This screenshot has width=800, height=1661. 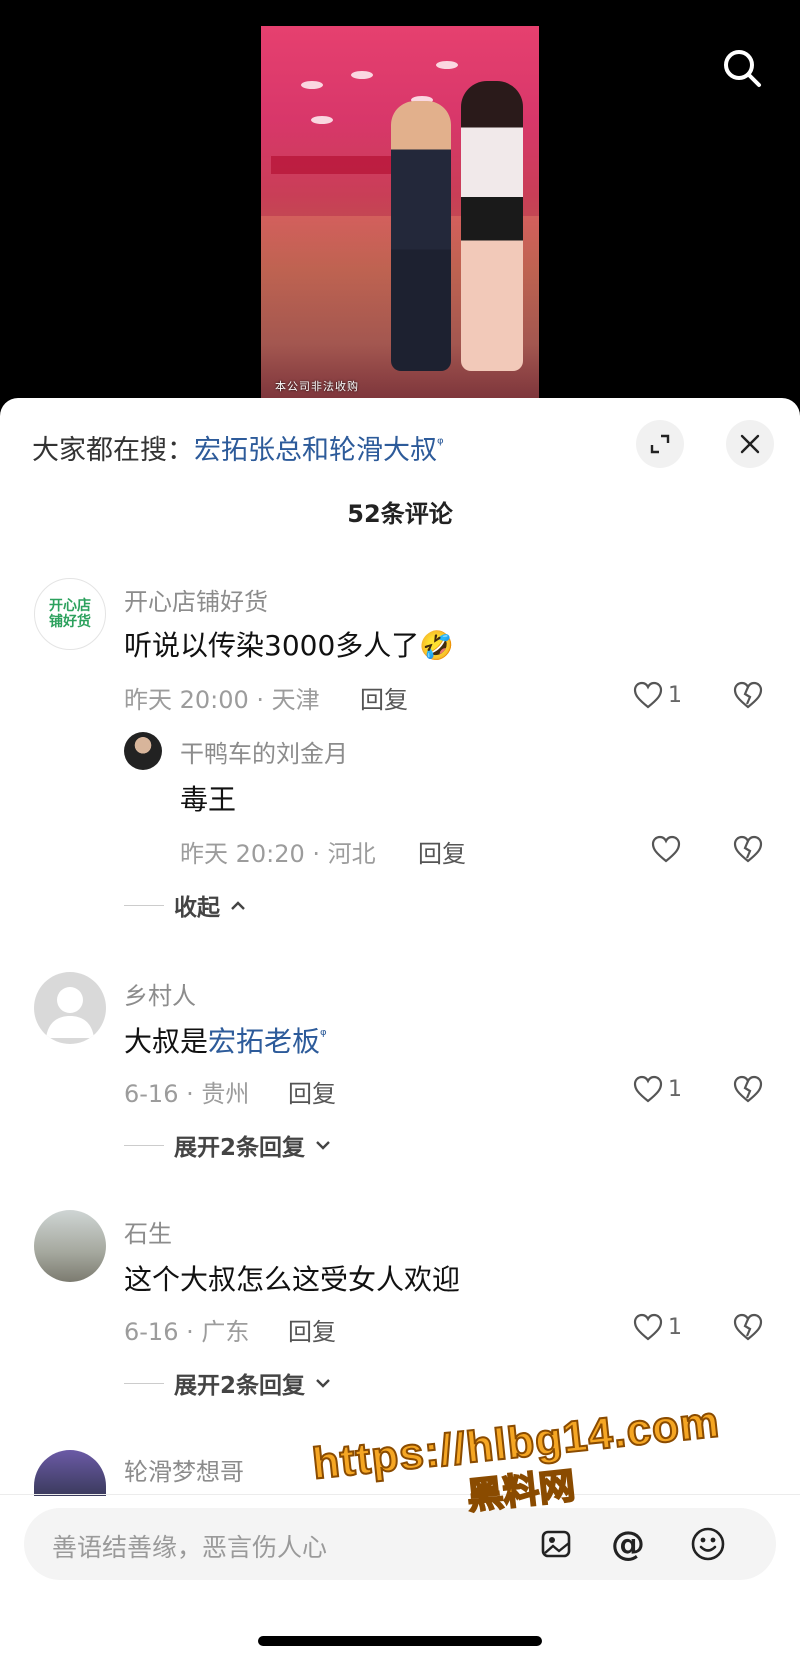 What do you see at coordinates (143, 751) in the screenshot?
I see `reply-avatar` at bounding box center [143, 751].